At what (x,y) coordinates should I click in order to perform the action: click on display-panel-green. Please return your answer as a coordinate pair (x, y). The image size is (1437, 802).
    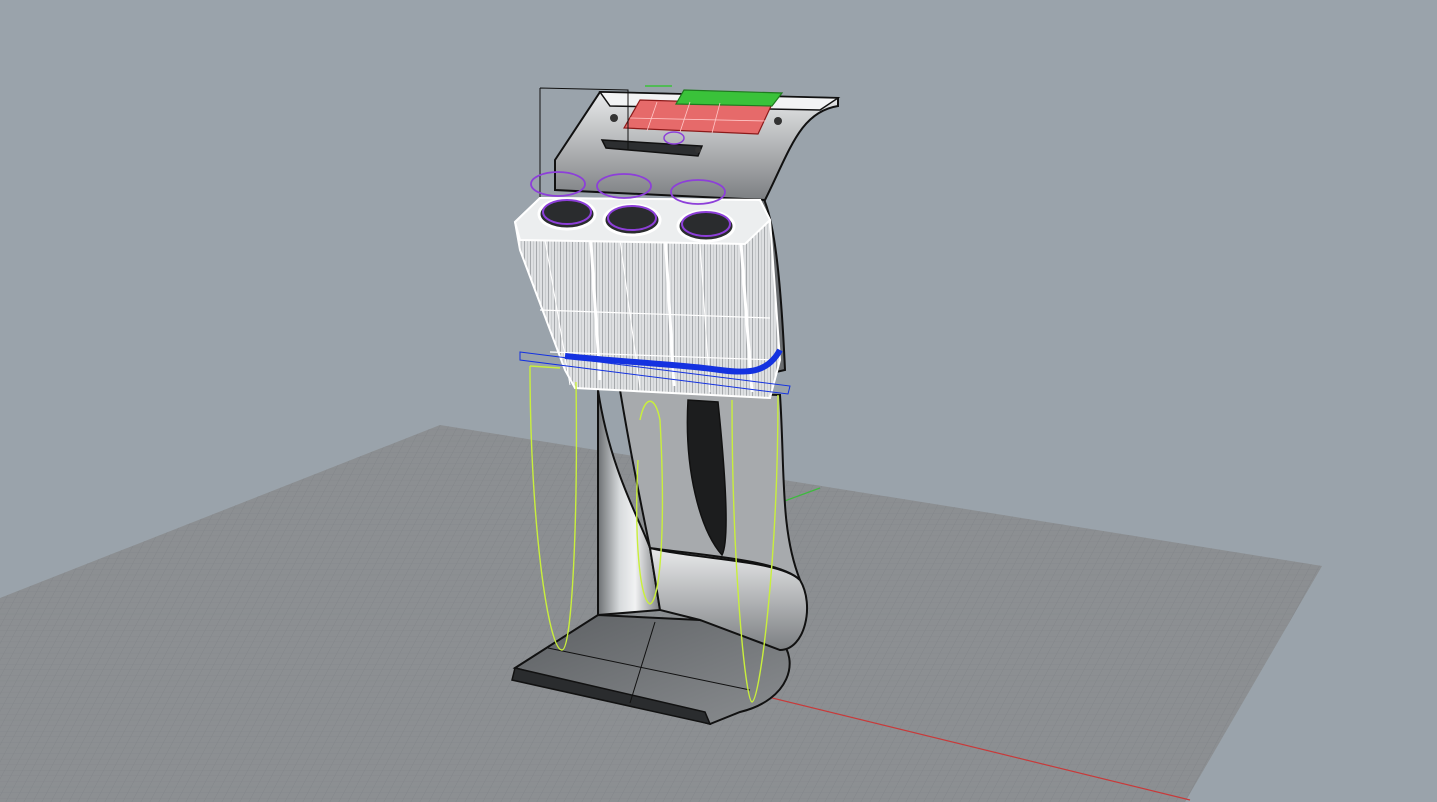
    Looking at the image, I should click on (729, 98).